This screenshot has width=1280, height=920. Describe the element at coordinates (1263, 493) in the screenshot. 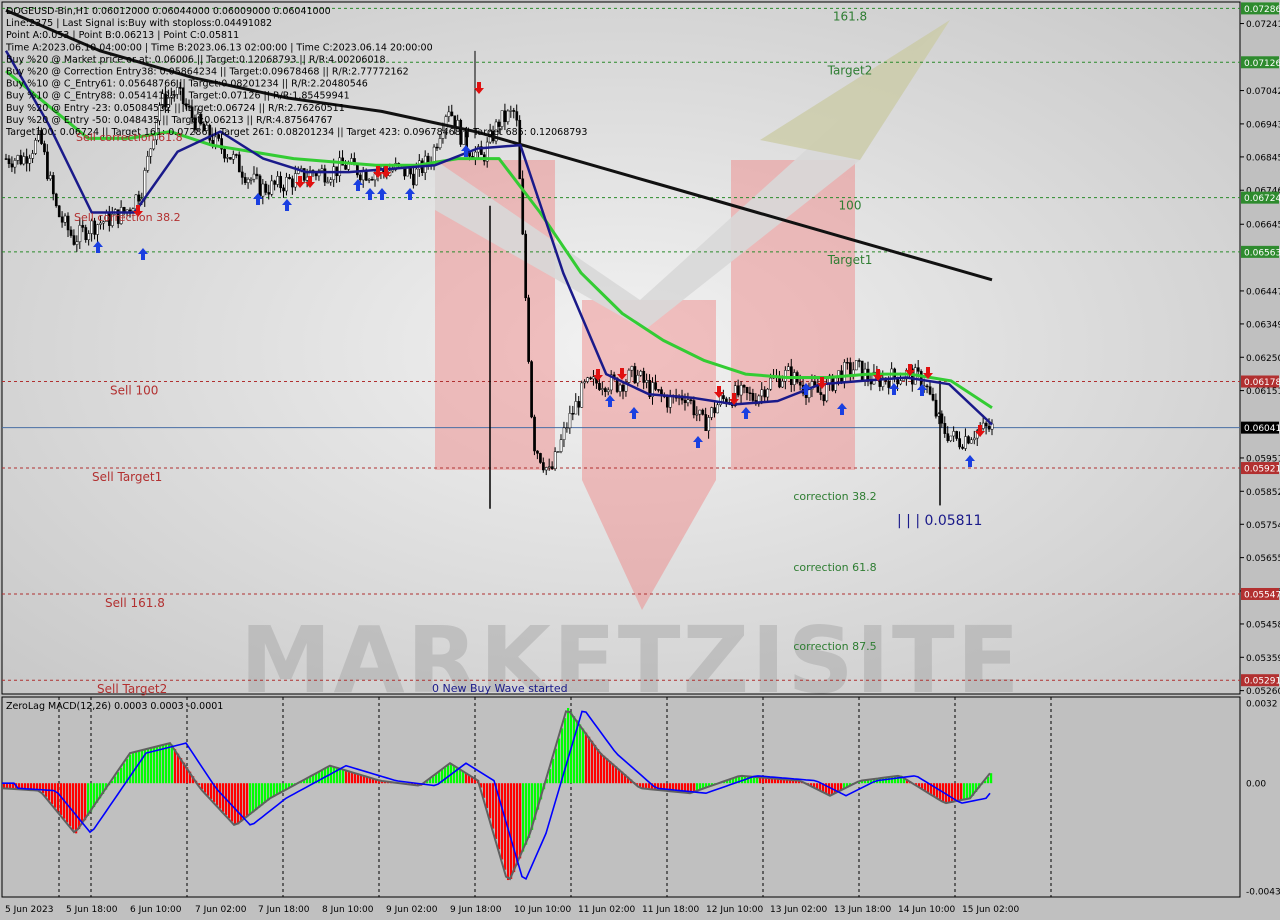

I see `price-tick-label: 0.05852` at that location.